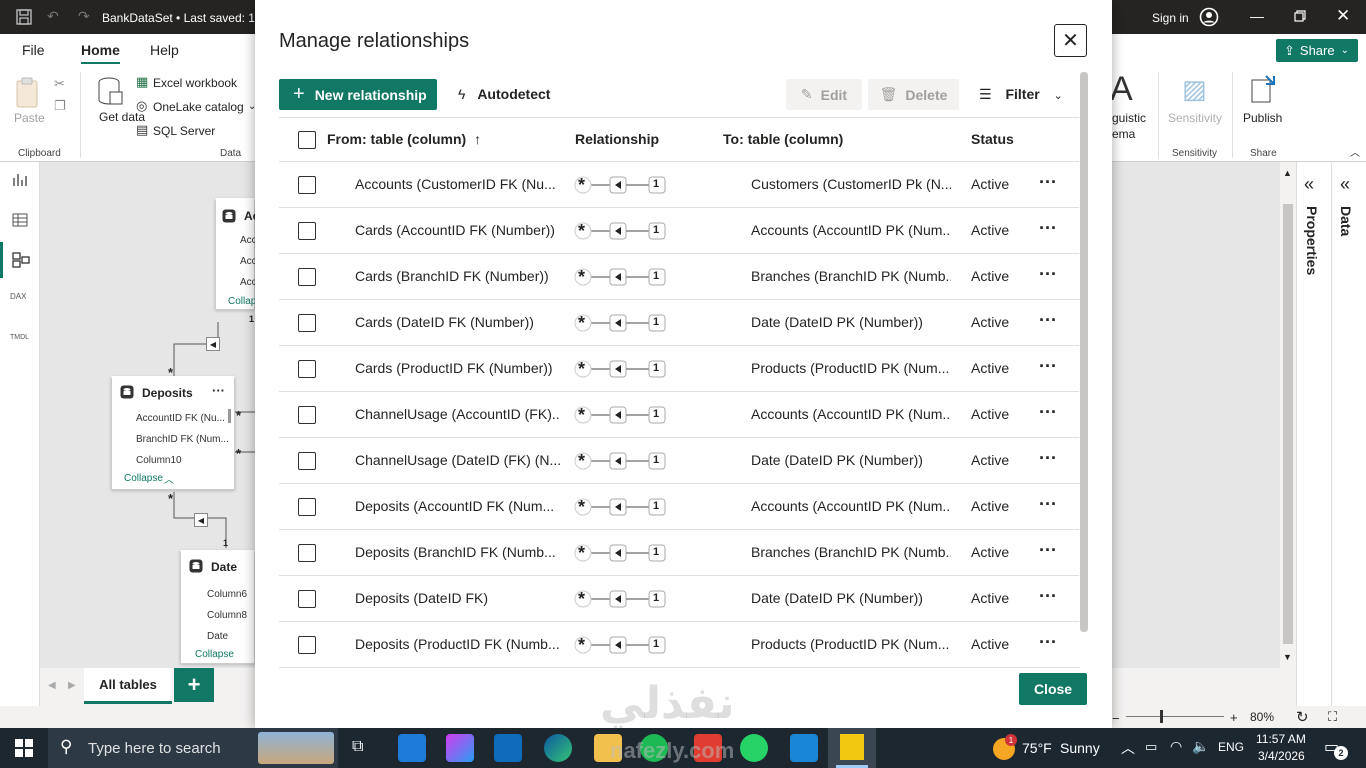  Describe the element at coordinates (1195, 118) in the screenshot. I see `sensitivity-button: Sensitivity` at that location.